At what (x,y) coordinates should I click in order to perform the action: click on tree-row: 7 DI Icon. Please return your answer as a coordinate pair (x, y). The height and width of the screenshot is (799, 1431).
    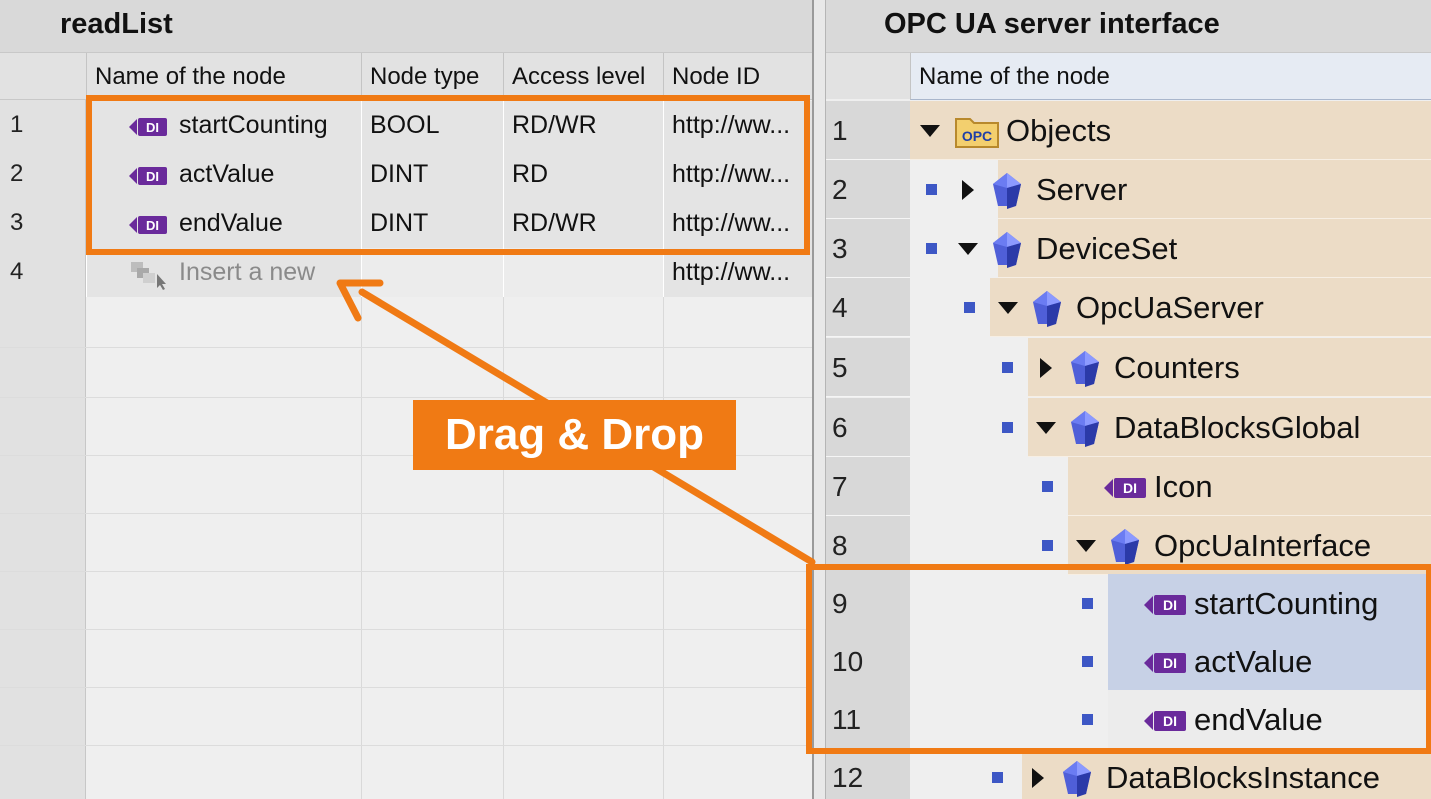
    Looking at the image, I should click on (1128, 486).